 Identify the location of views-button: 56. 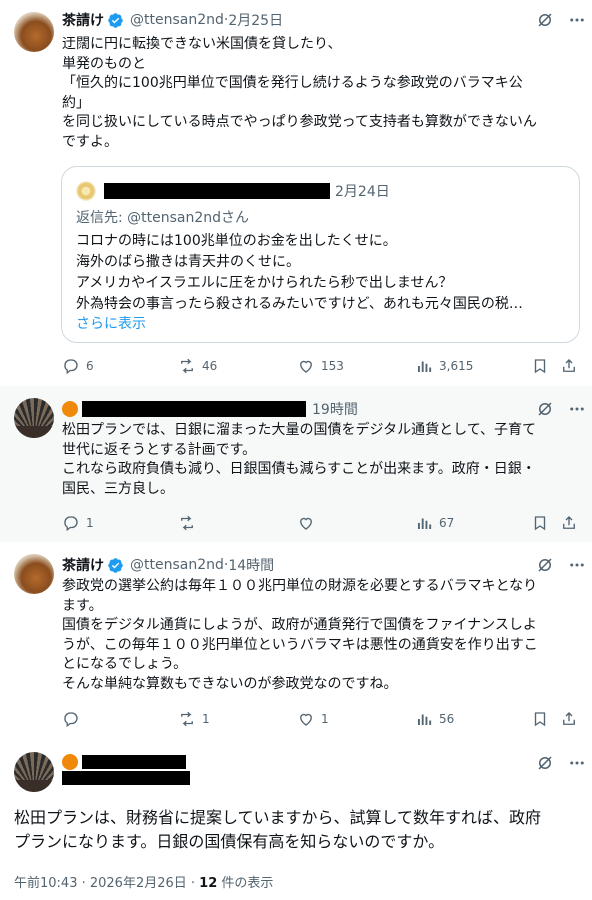
(434, 719).